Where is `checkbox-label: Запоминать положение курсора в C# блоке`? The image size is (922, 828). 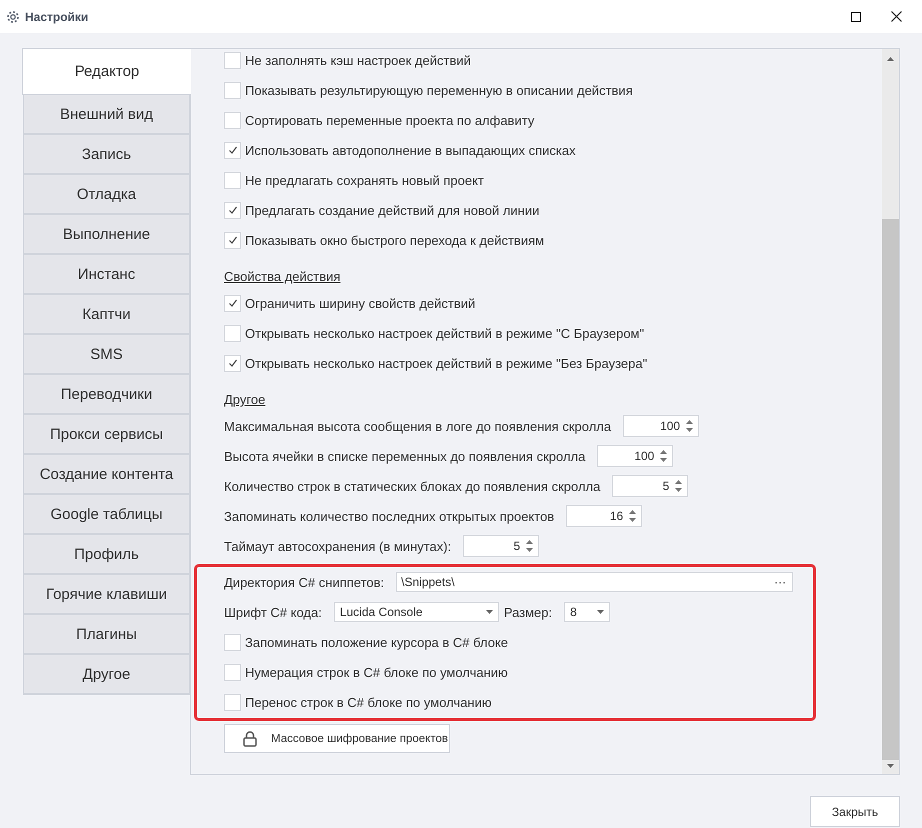 checkbox-label: Запоминать положение курсора в C# блоке is located at coordinates (376, 642).